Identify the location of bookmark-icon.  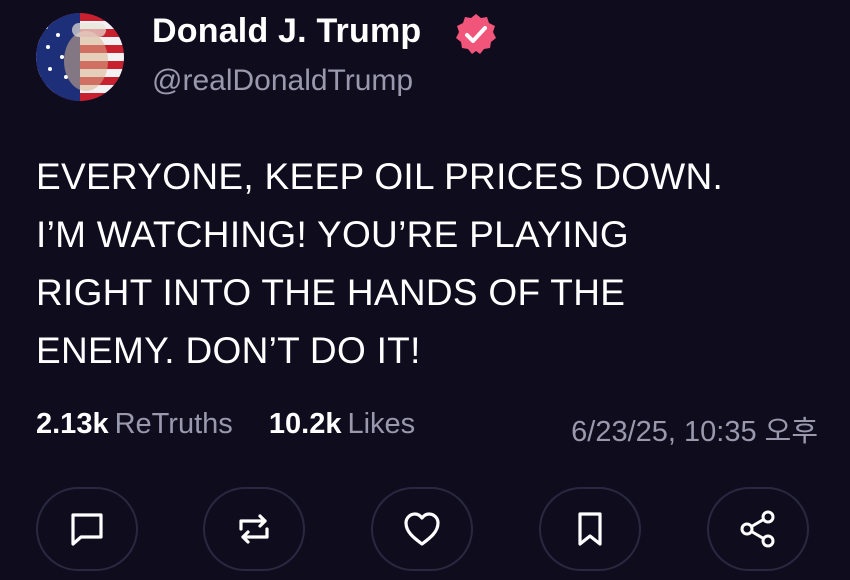
(590, 529).